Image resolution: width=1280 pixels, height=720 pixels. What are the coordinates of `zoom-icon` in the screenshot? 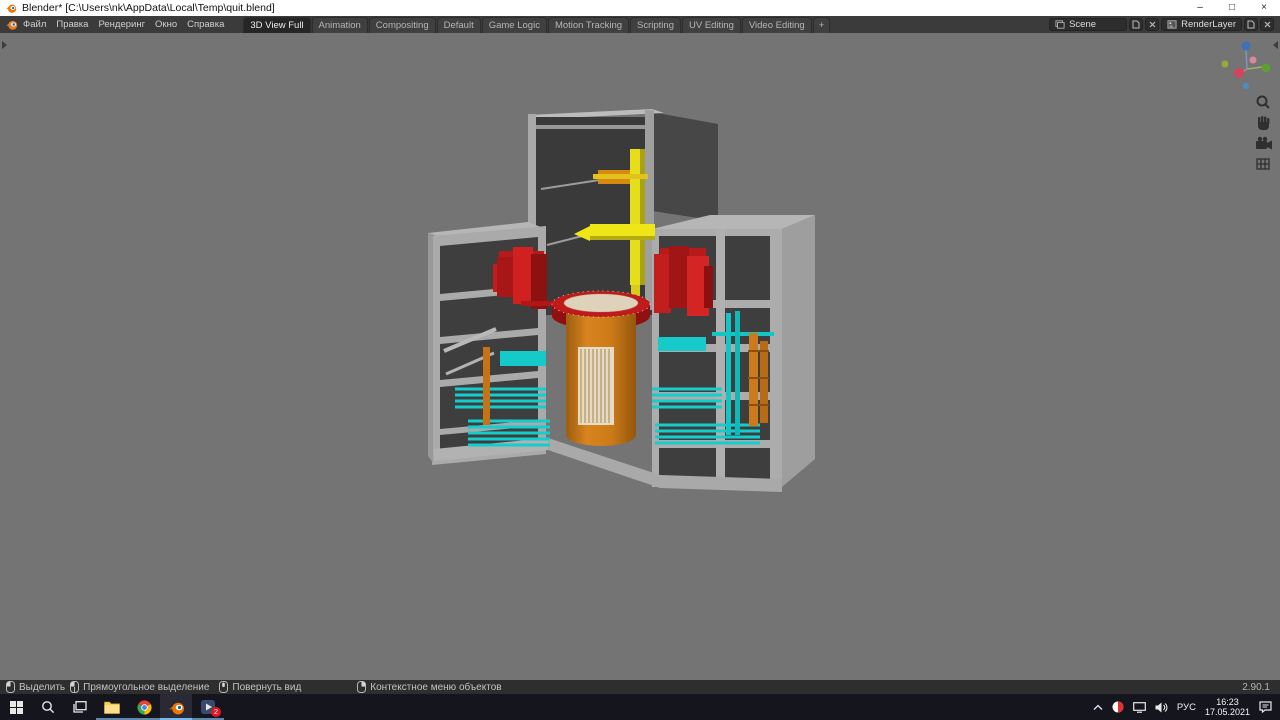 It's located at (1263, 102).